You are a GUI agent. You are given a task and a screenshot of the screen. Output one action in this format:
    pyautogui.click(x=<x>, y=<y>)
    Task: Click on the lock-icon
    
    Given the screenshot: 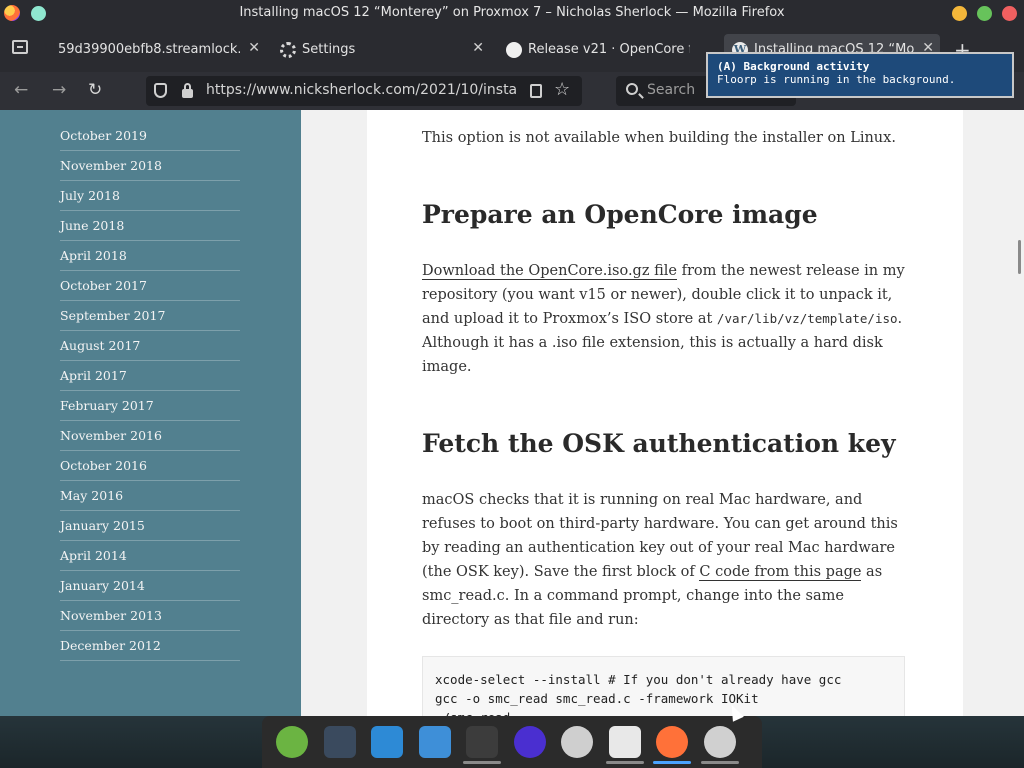 What is the action you would take?
    pyautogui.click(x=187, y=90)
    